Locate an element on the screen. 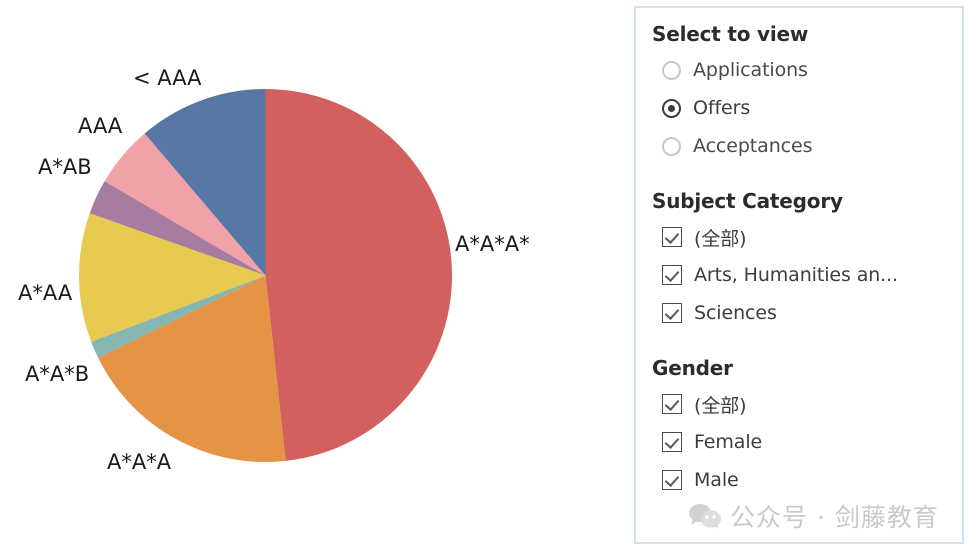 The image size is (972, 554). checkbox-option-gender-all: (全部) is located at coordinates (812, 404).